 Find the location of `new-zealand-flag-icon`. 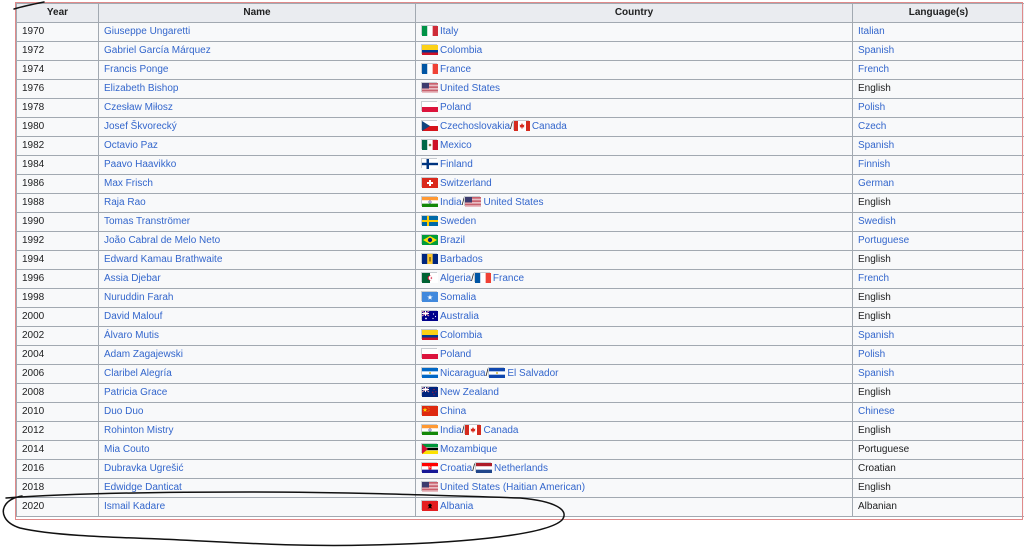

new-zealand-flag-icon is located at coordinates (429, 391).